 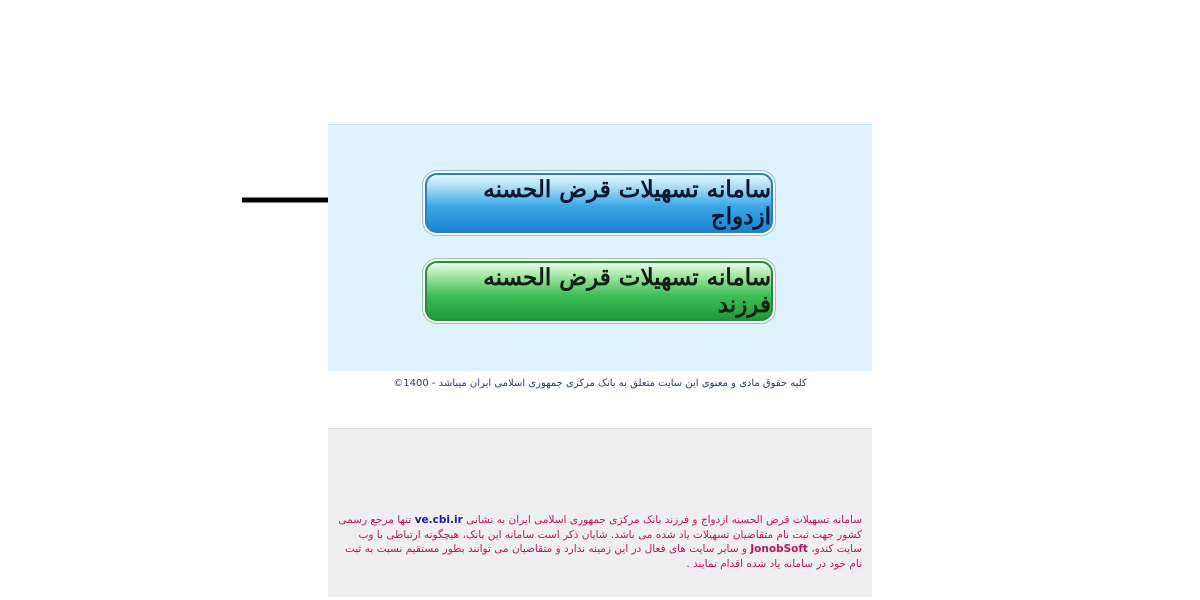 What do you see at coordinates (779, 549) in the screenshot?
I see `brand-name: JonobSoft` at bounding box center [779, 549].